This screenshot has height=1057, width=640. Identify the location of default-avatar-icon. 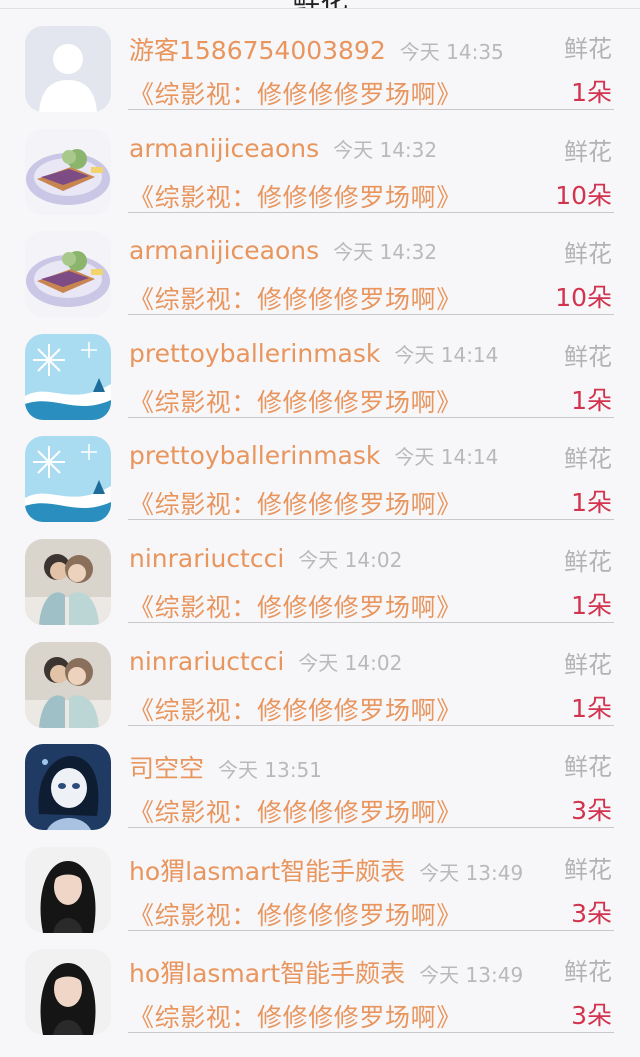
(68, 69).